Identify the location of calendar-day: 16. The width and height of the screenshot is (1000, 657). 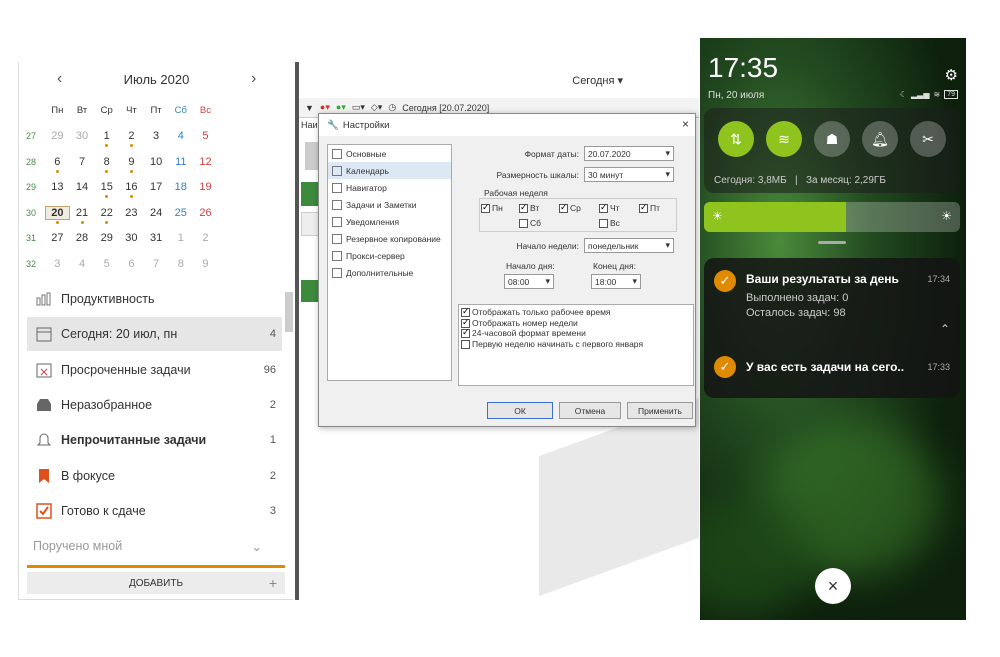
(131, 190).